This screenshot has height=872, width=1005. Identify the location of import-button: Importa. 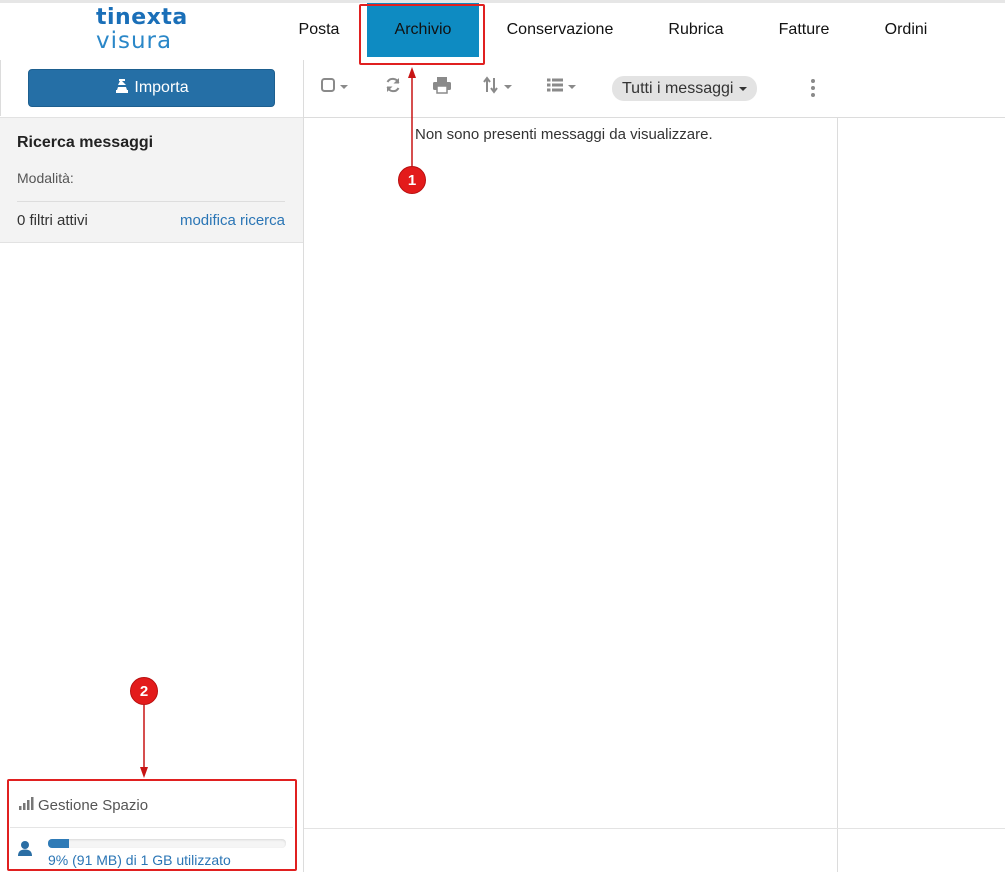
(151, 88).